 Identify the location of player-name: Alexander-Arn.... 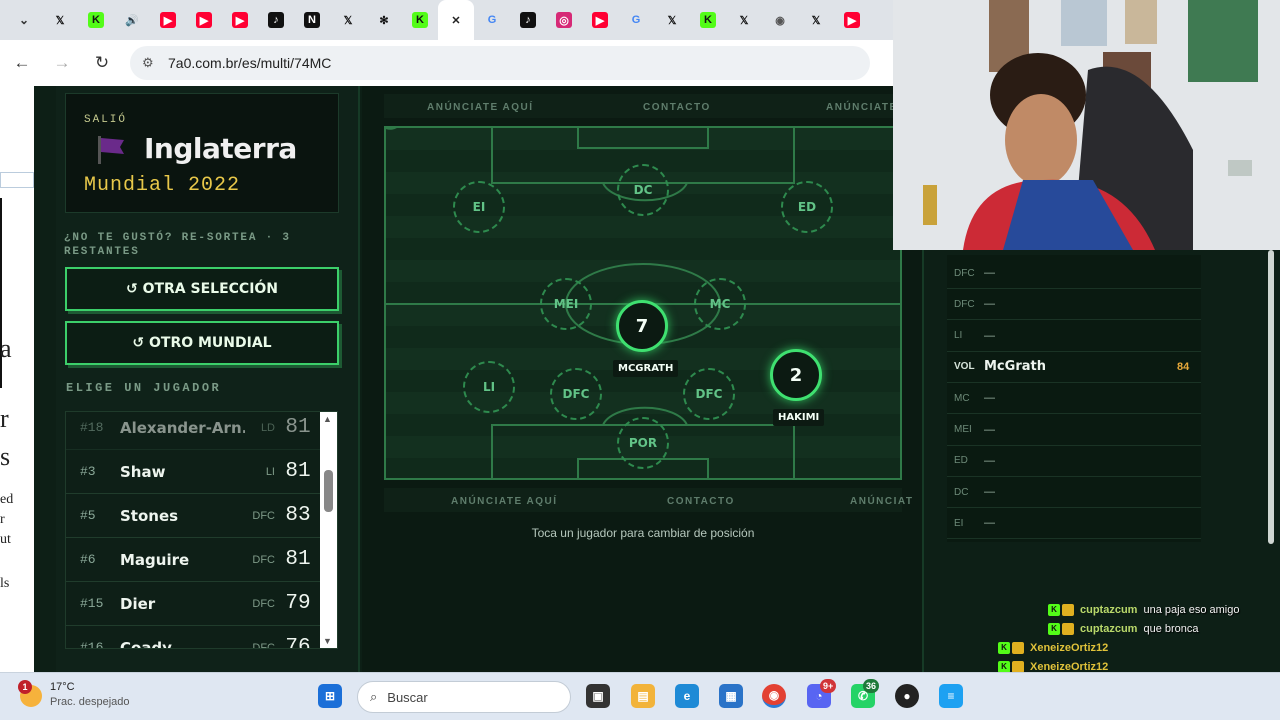
(182, 427).